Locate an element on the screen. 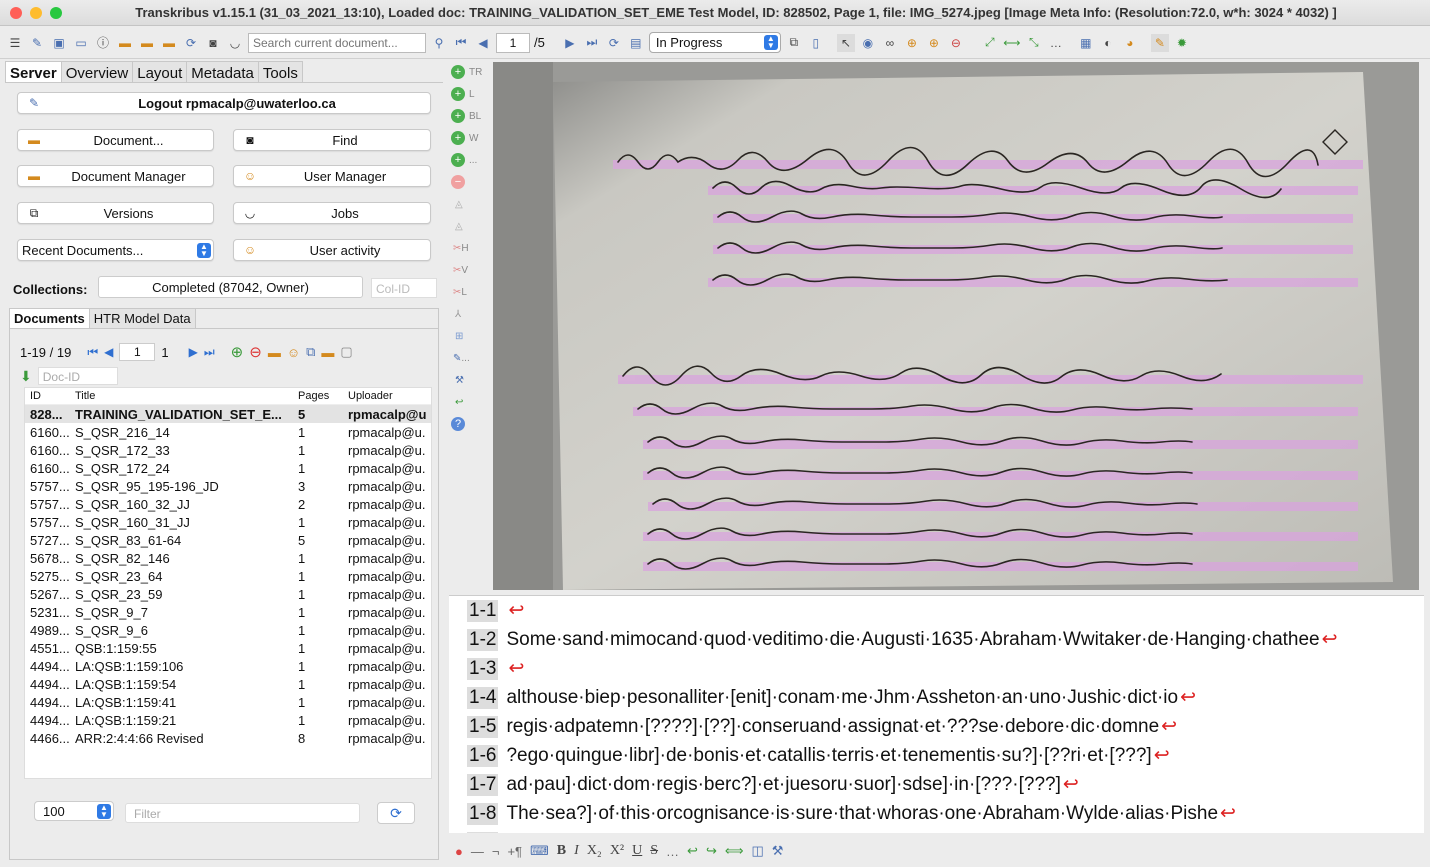  fit-page-icon: ⤢ is located at coordinates (990, 43).